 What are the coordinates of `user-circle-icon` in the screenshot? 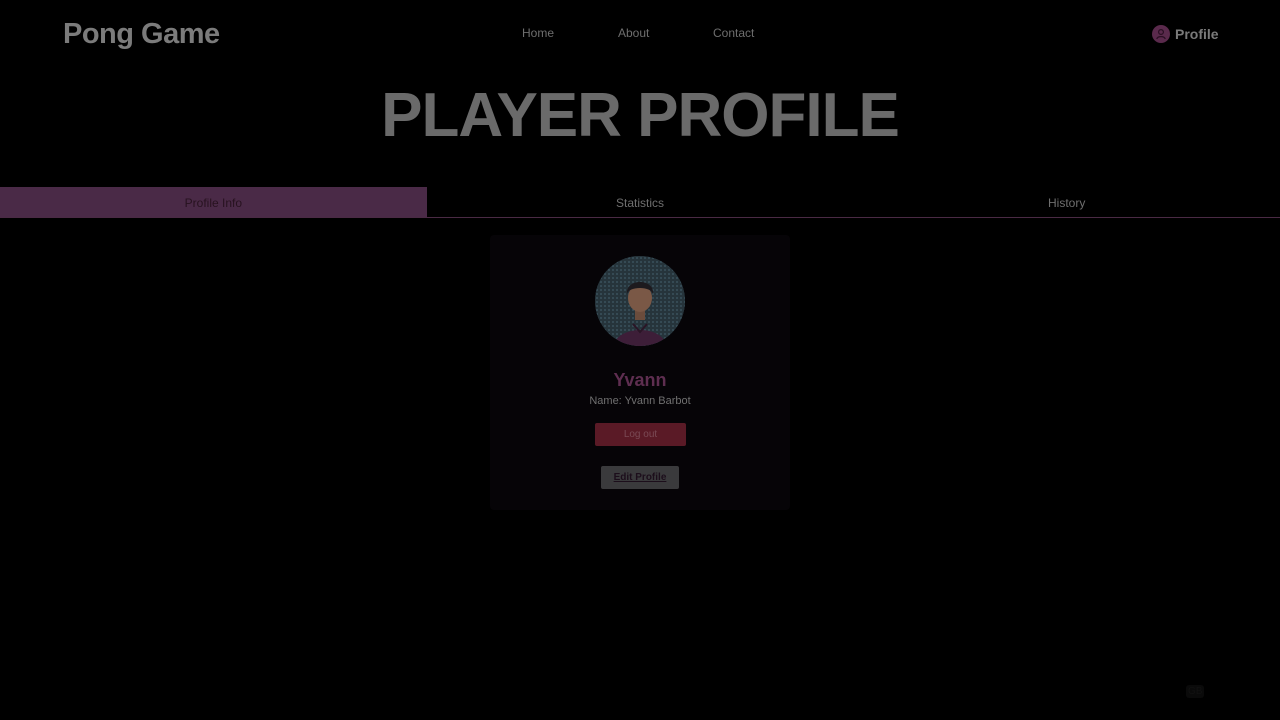 It's located at (1161, 34).